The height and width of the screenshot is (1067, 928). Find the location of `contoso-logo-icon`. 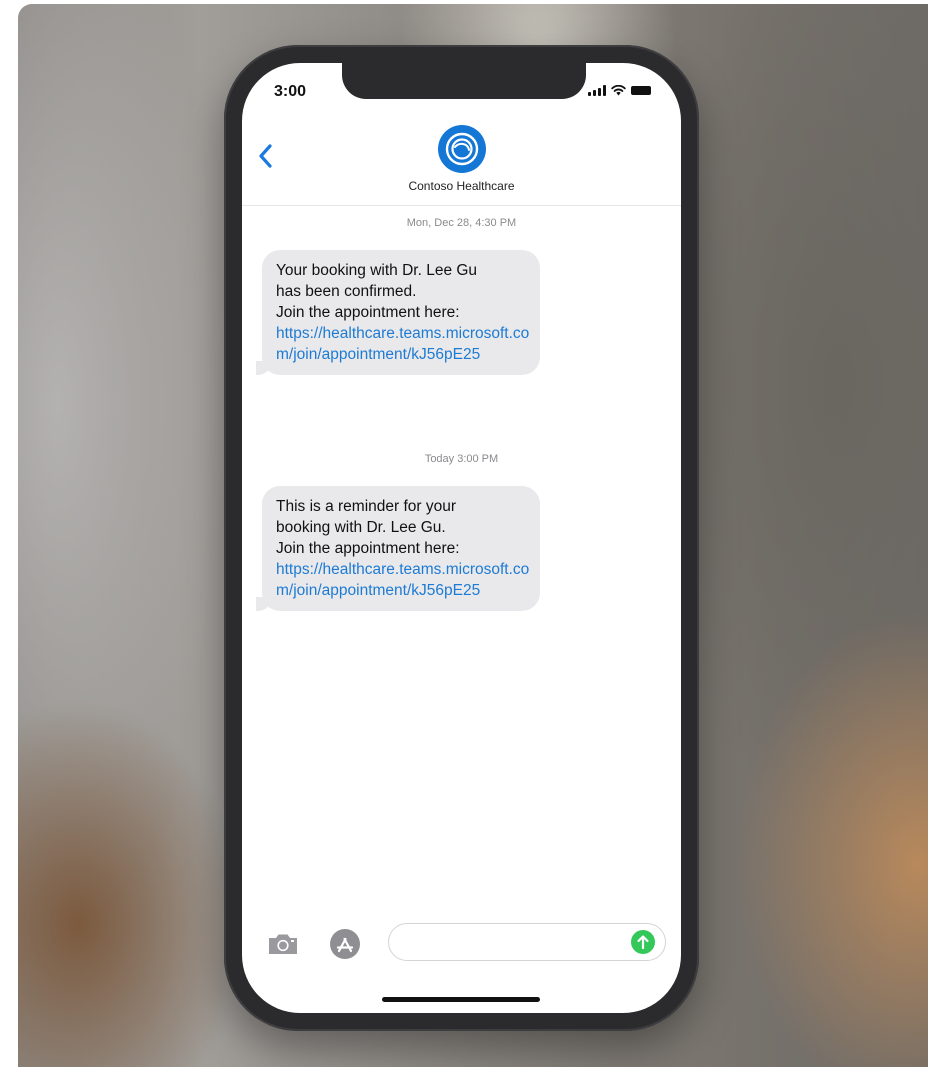

contoso-logo-icon is located at coordinates (462, 149).